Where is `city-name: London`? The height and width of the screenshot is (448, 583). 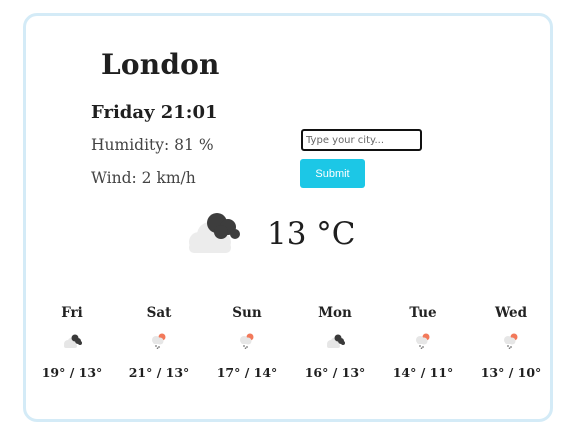 city-name: London is located at coordinates (160, 64).